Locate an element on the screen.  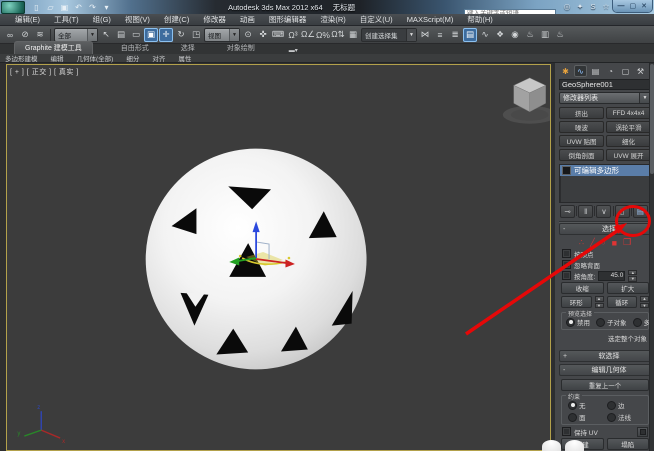
menu-modifiers: 修改器 is located at coordinates (214, 19).